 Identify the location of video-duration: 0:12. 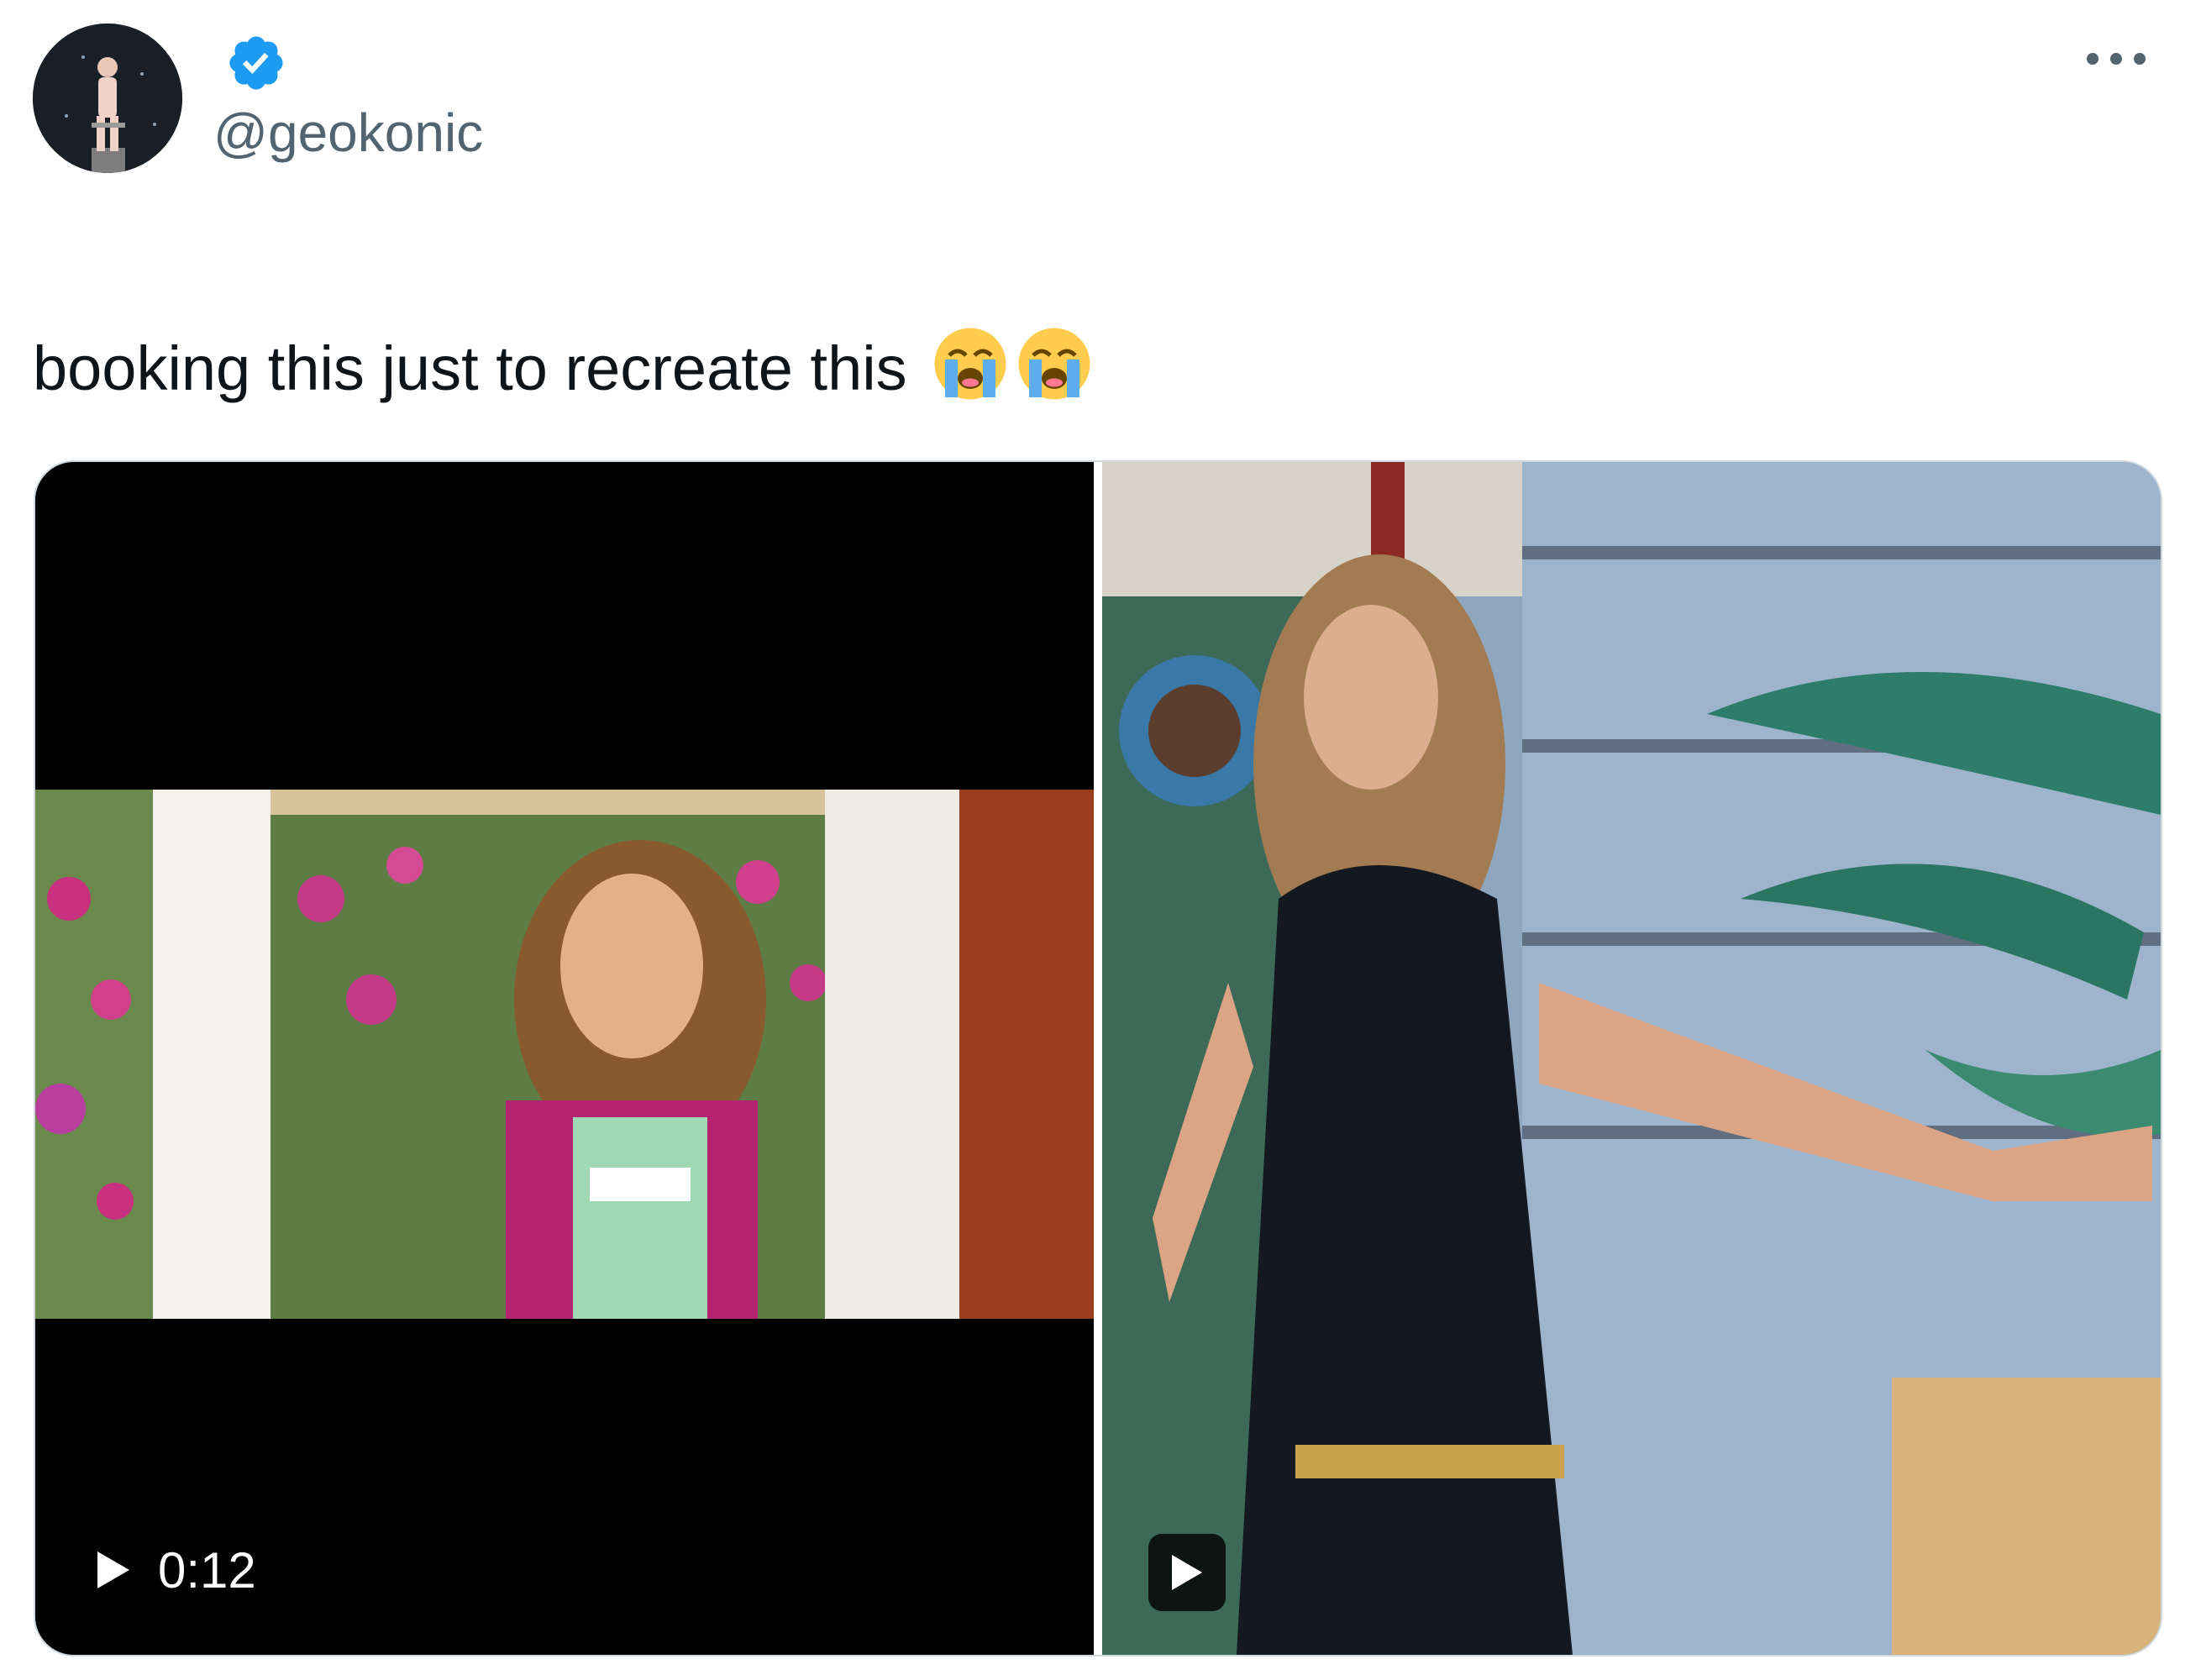
(207, 1570).